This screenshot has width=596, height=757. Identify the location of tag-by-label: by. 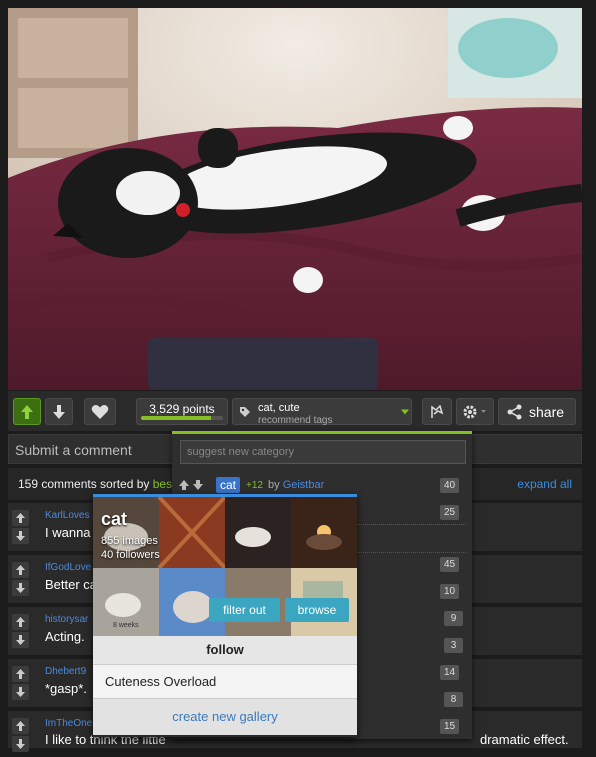
(274, 485).